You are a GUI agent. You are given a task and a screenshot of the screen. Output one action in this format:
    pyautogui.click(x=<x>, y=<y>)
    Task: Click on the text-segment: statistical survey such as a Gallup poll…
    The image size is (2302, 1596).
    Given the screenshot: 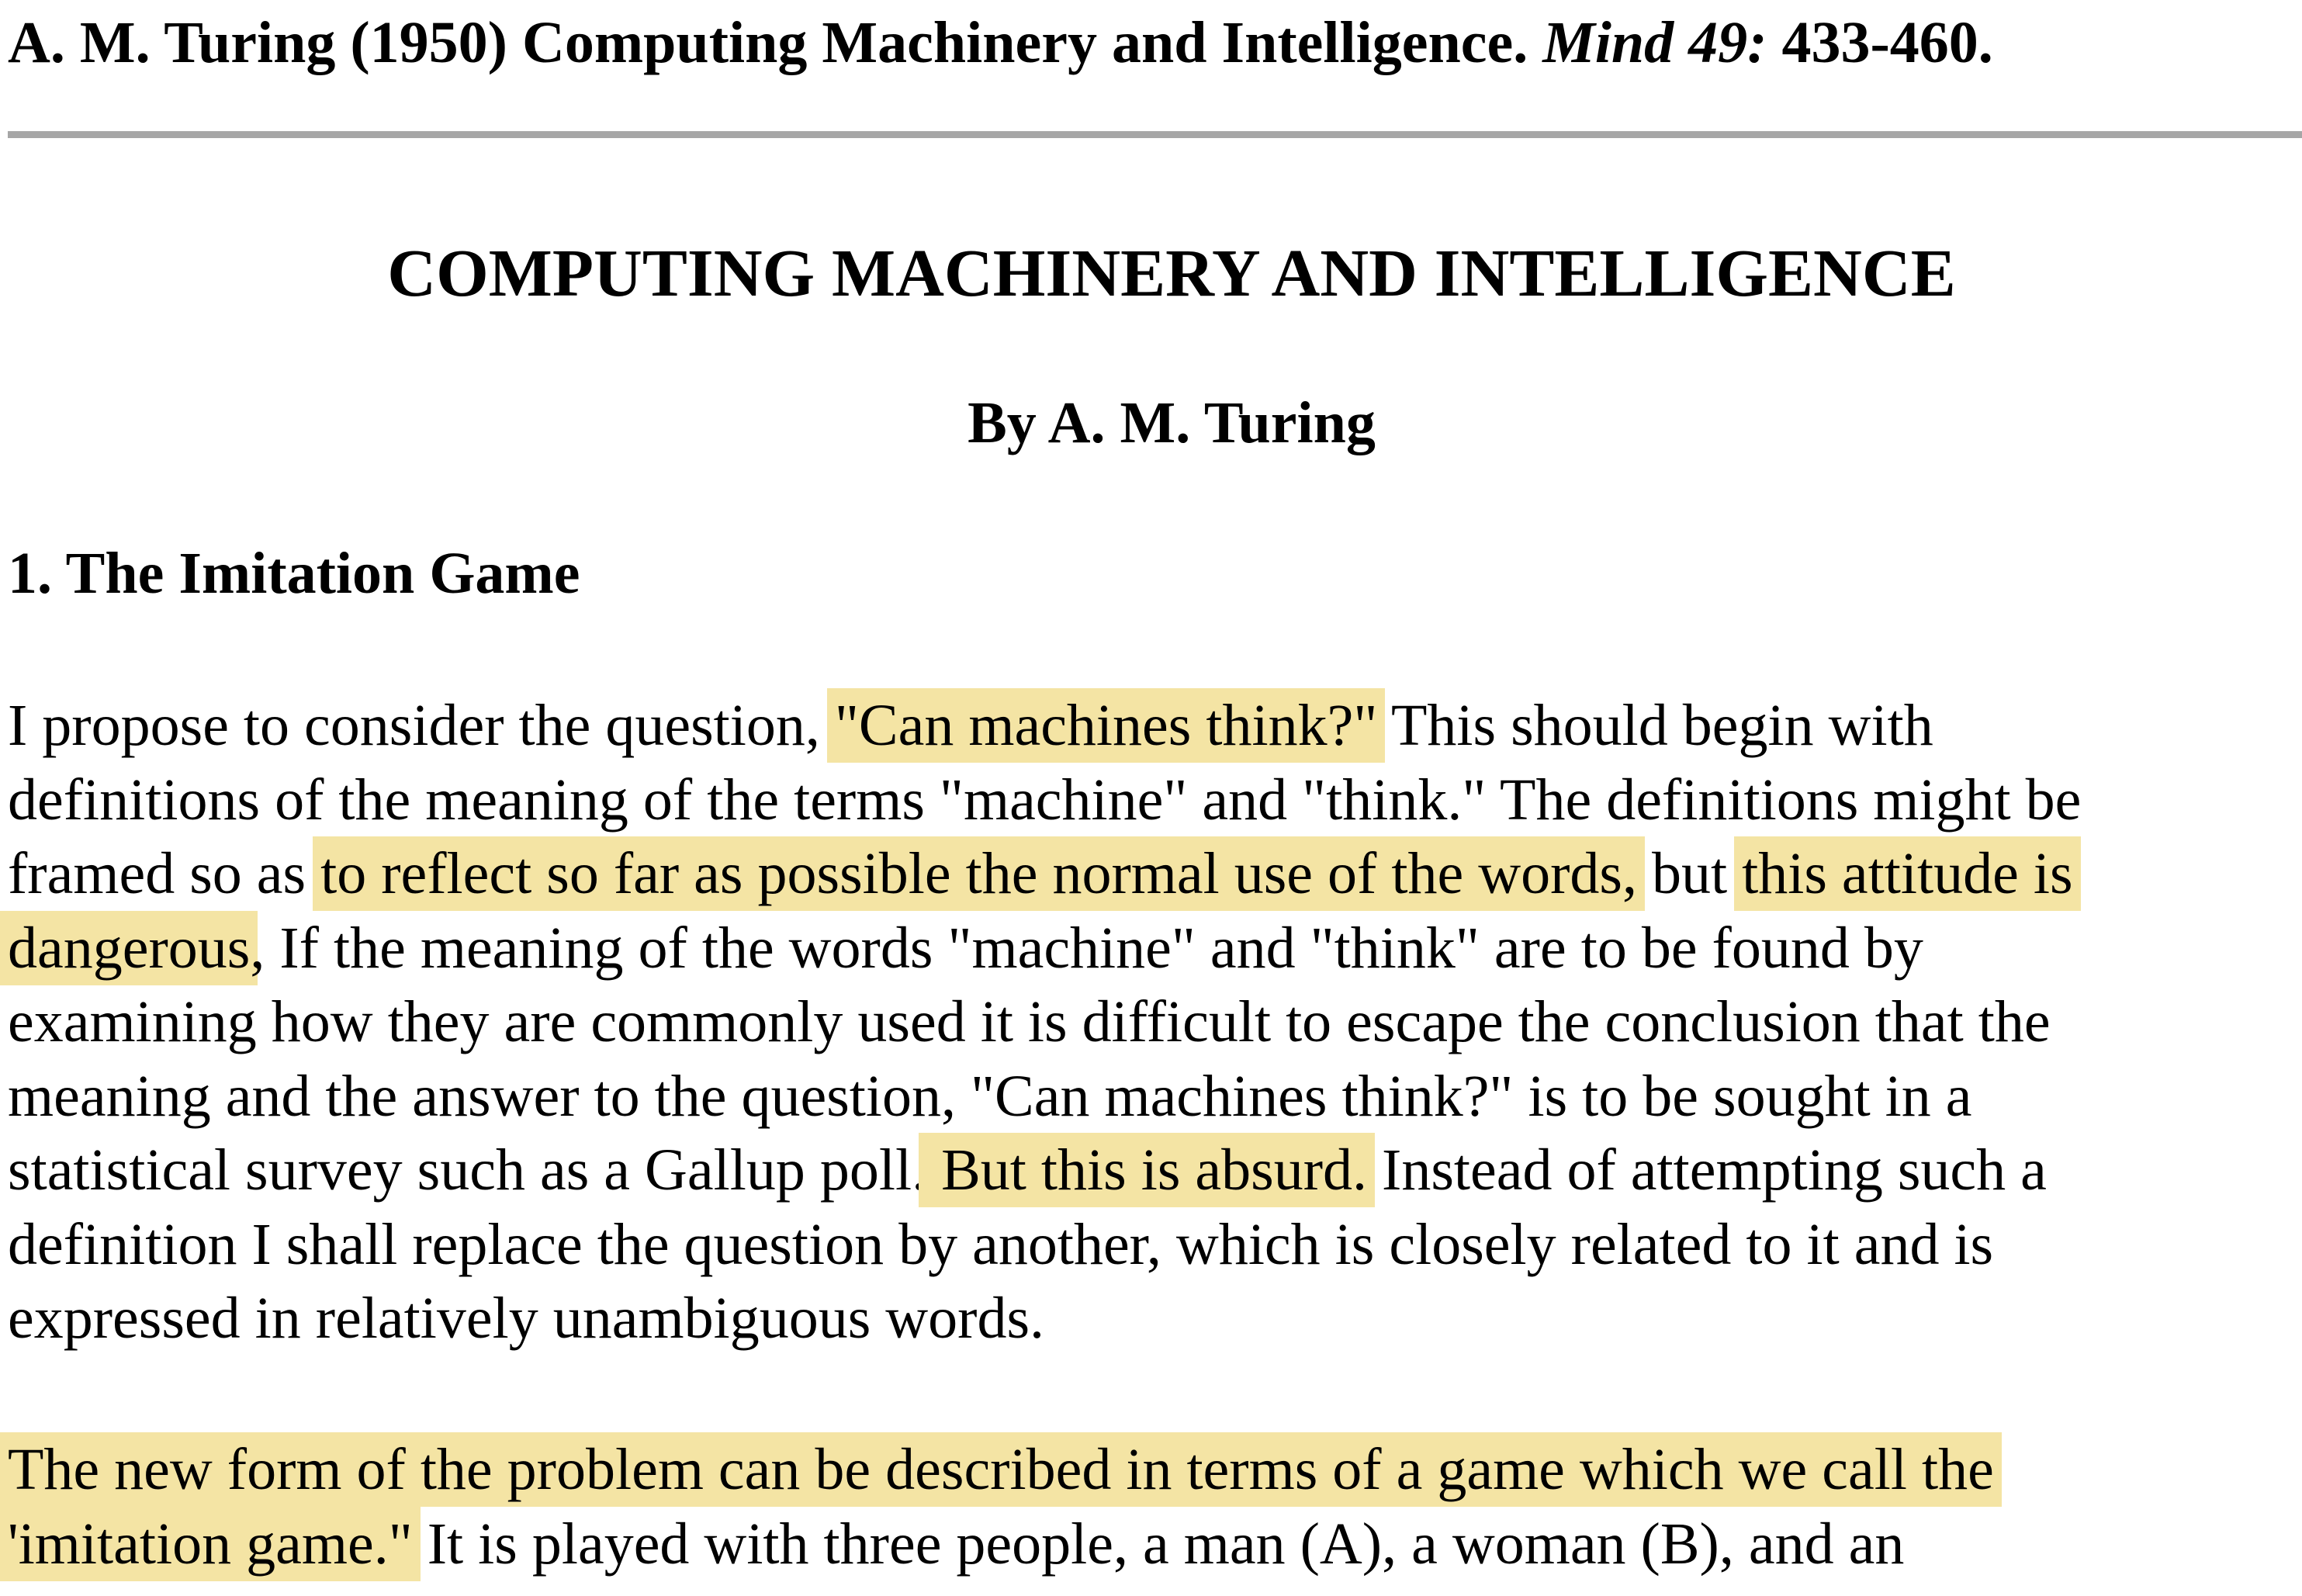 What is the action you would take?
    pyautogui.click(x=467, y=1170)
    